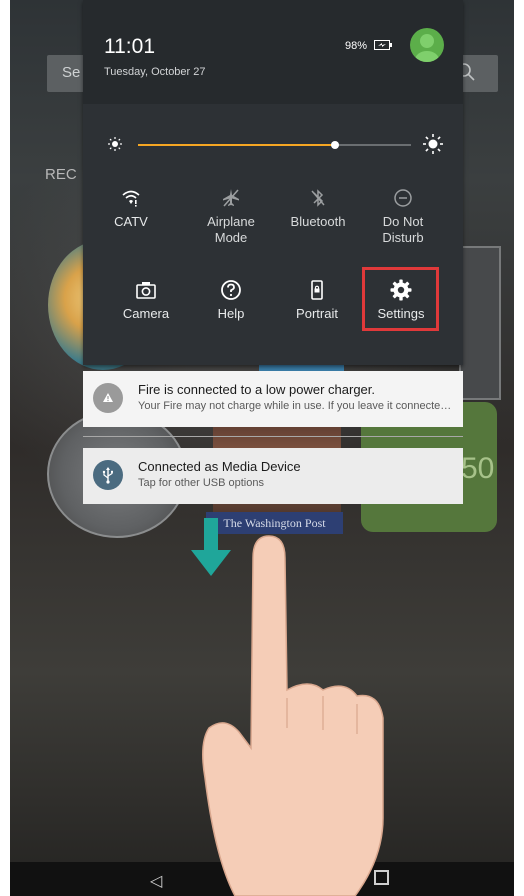  What do you see at coordinates (318, 208) in the screenshot?
I see `tile-bluetooth: Bluetooth` at bounding box center [318, 208].